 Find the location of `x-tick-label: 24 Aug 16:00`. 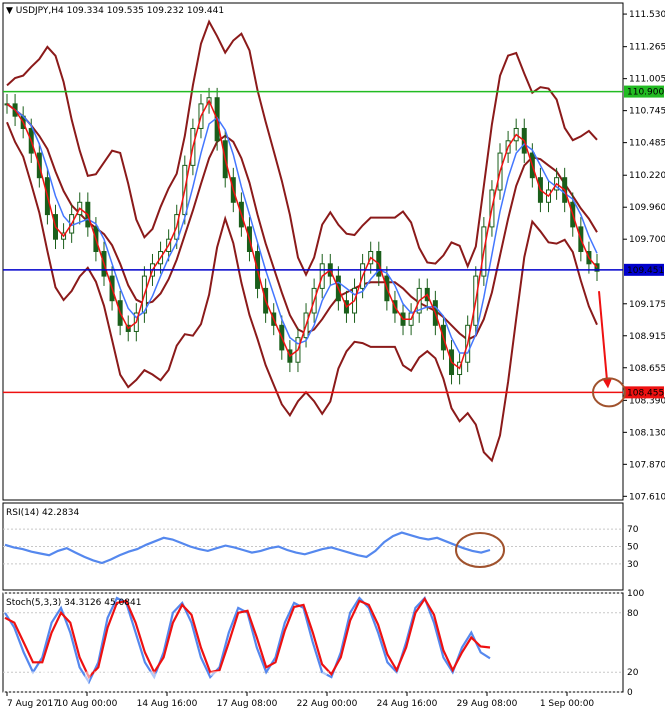

x-tick-label: 24 Aug 16:00 is located at coordinates (407, 704).